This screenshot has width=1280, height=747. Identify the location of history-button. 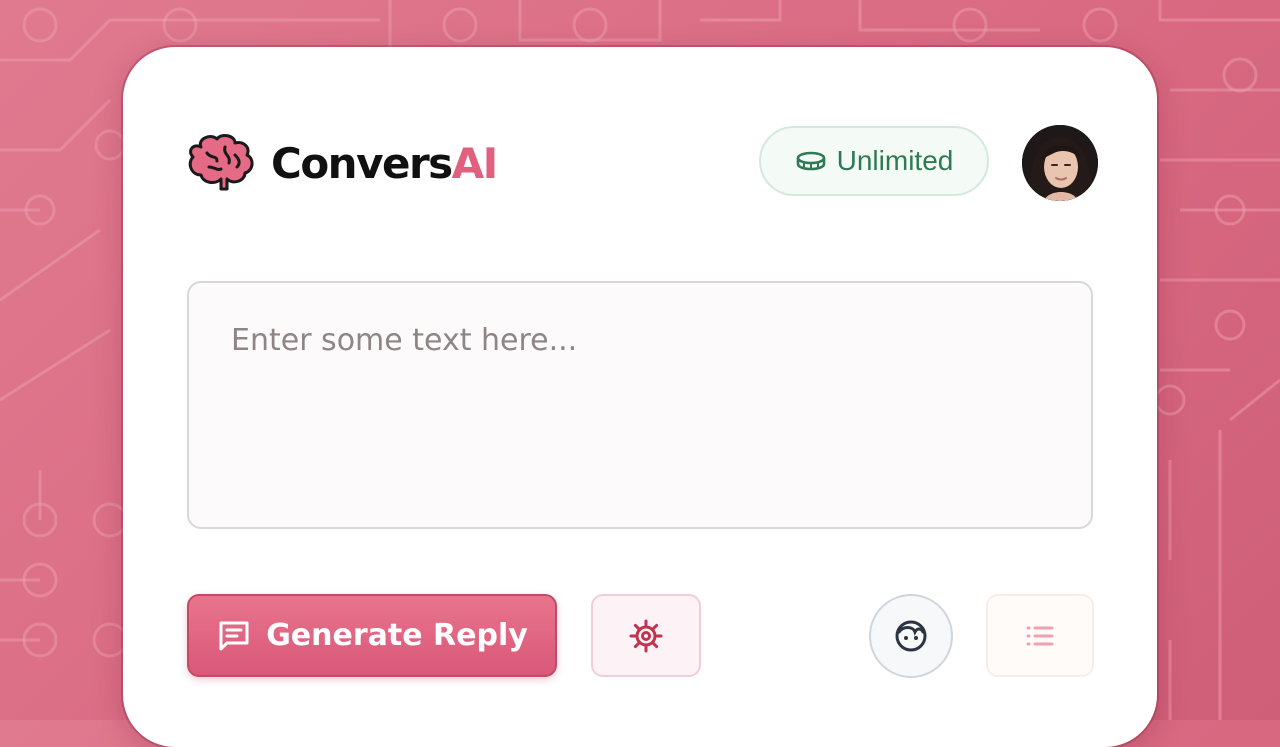
(1040, 635).